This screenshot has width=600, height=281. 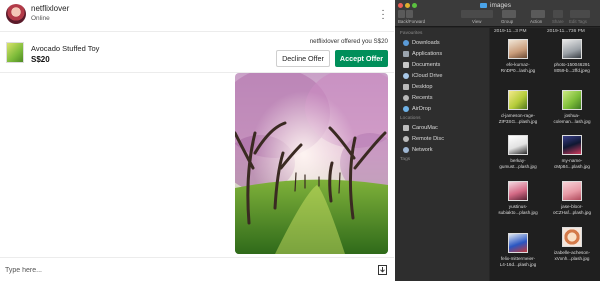 I want to click on file-item: berkay- gumust...plash.jpg, so click(x=518, y=157).